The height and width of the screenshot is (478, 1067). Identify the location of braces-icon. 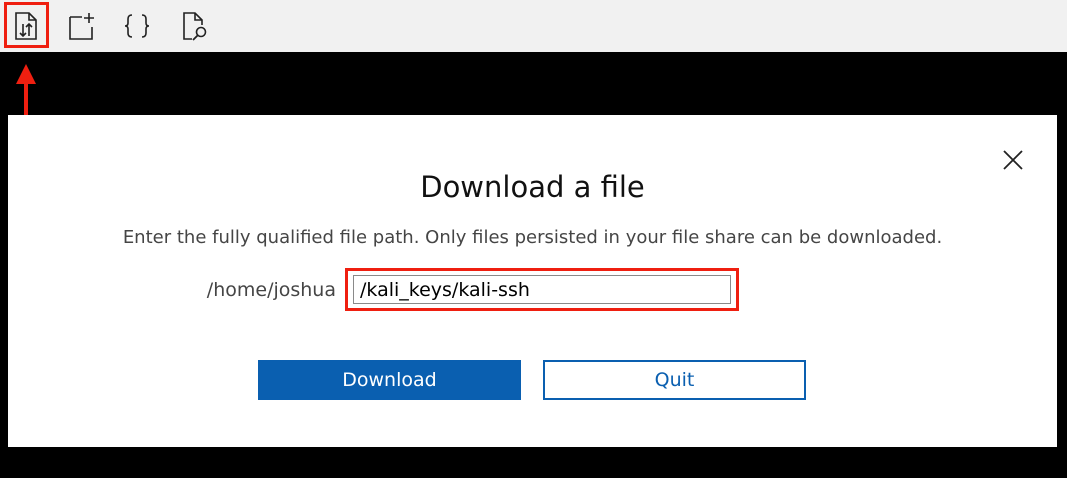
(137, 26).